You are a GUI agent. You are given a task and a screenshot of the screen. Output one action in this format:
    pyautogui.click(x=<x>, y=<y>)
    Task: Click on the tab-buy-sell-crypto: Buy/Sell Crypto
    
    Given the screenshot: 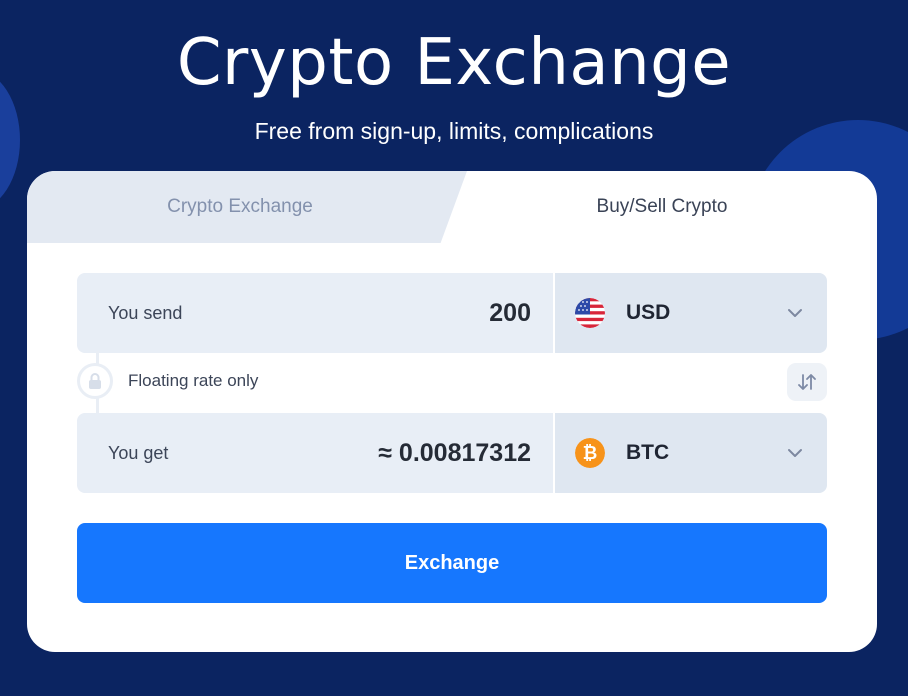 What is the action you would take?
    pyautogui.click(x=677, y=207)
    